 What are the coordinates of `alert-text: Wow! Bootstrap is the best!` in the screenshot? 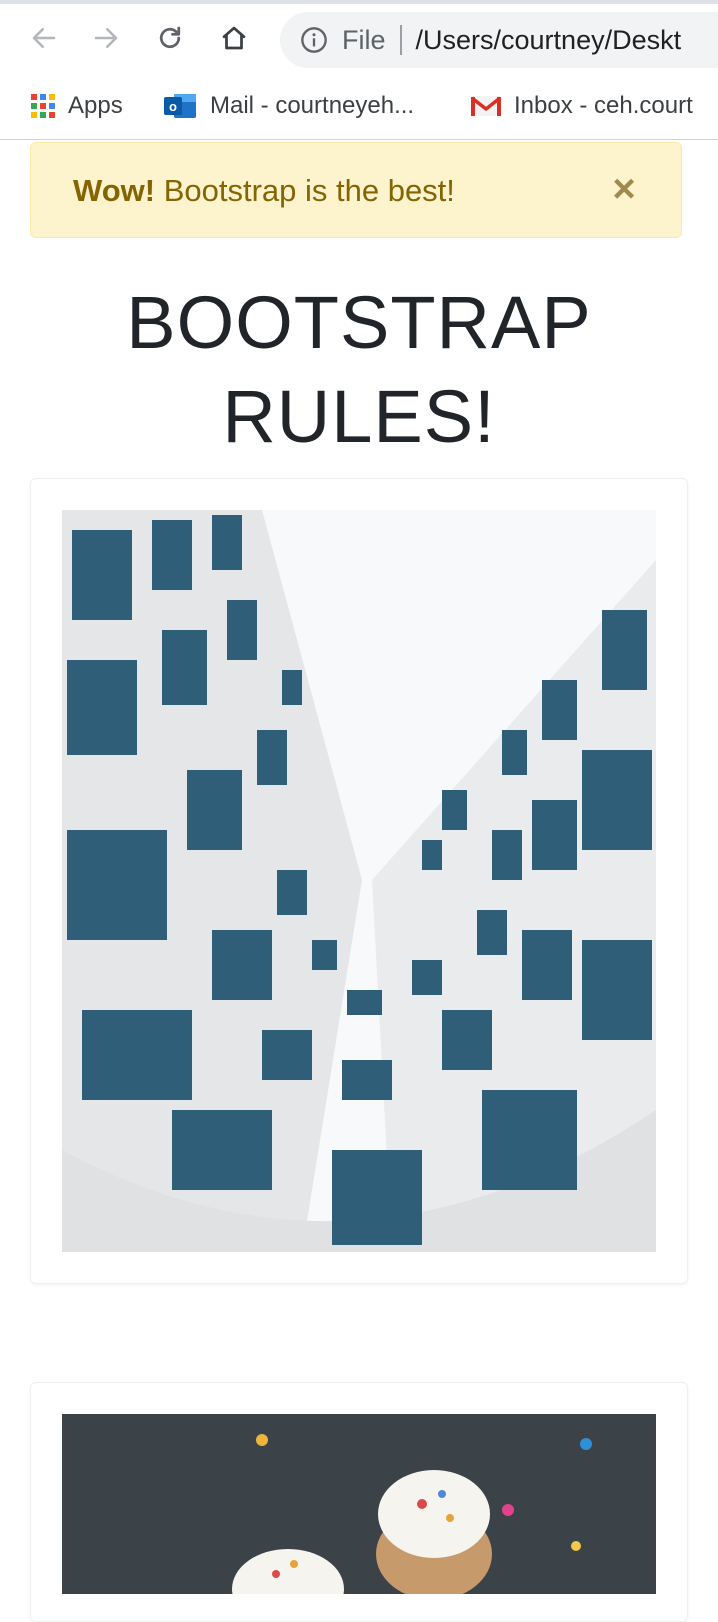 It's located at (264, 191).